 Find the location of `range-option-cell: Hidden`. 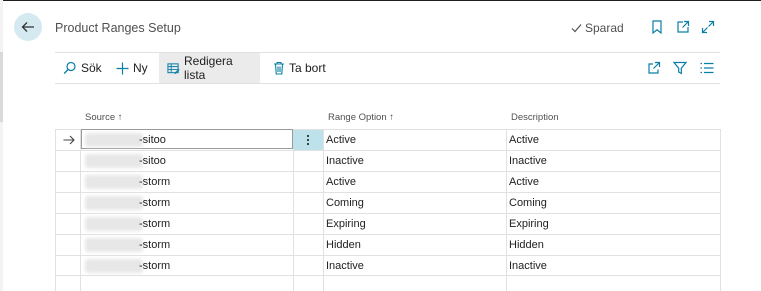

range-option-cell: Hidden is located at coordinates (343, 245).